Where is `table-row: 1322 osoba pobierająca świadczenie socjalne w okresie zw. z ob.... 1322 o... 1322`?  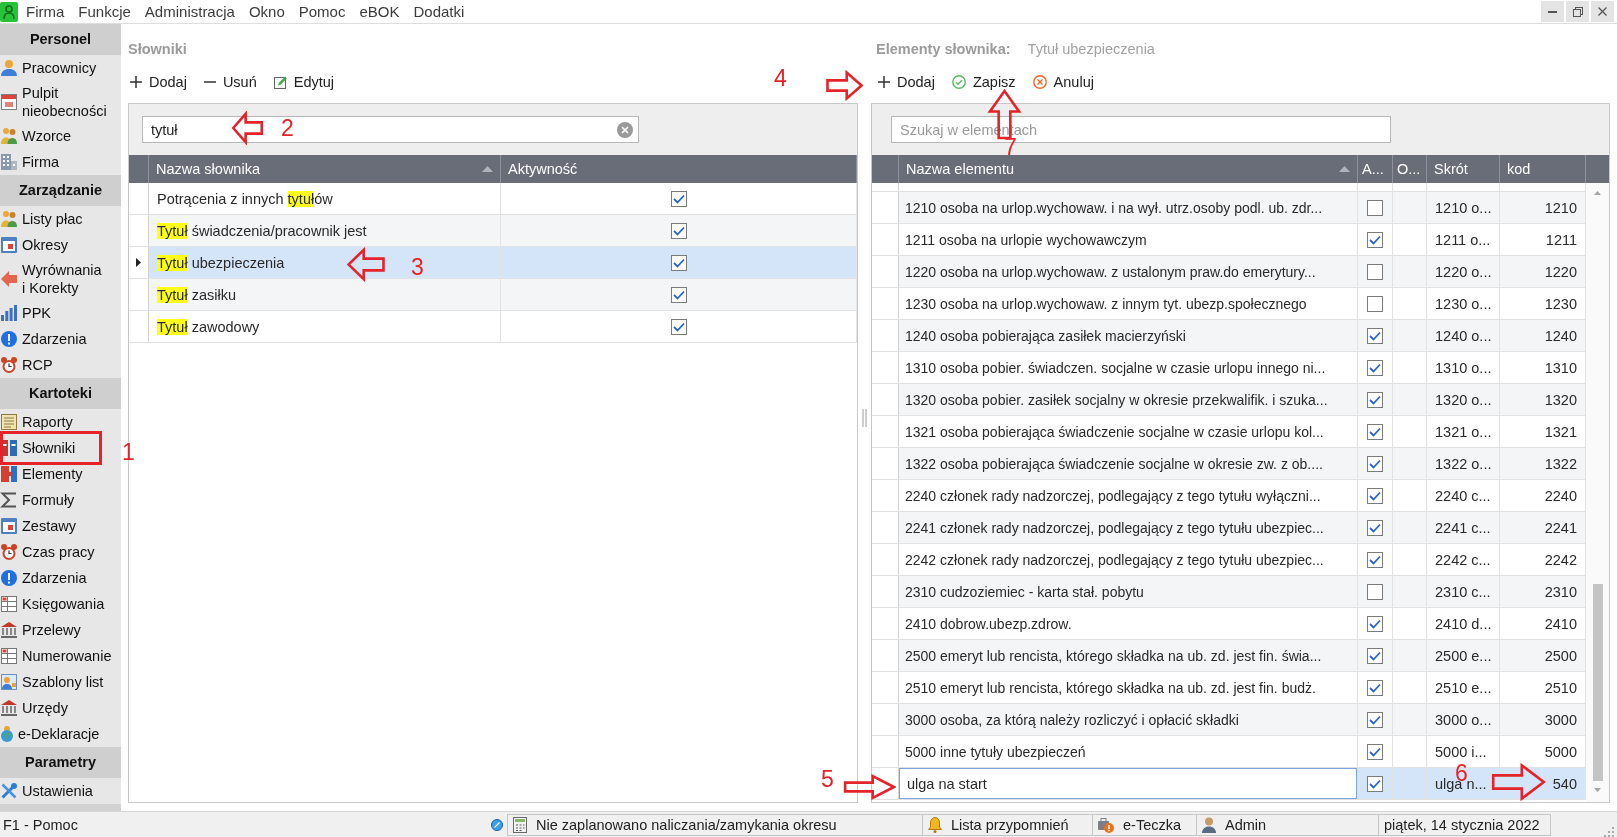
table-row: 1322 osoba pobierająca świadczenie socjalne w okresie zw. z ob.... 1322 o... 1322 is located at coordinates (1229, 464).